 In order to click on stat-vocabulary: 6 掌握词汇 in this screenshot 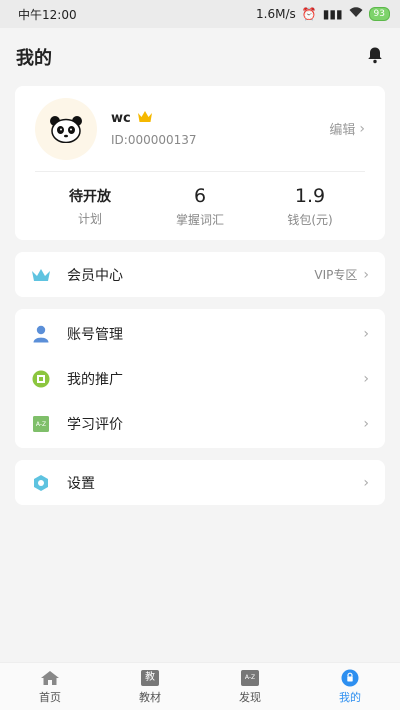, I will do `click(200, 206)`.